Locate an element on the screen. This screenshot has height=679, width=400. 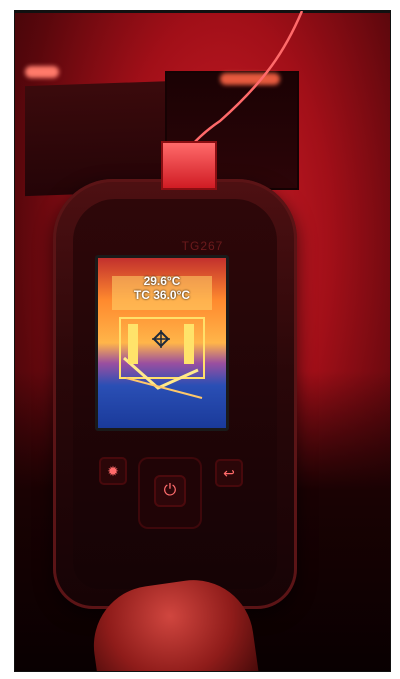
back-button: ↩ is located at coordinates (229, 473).